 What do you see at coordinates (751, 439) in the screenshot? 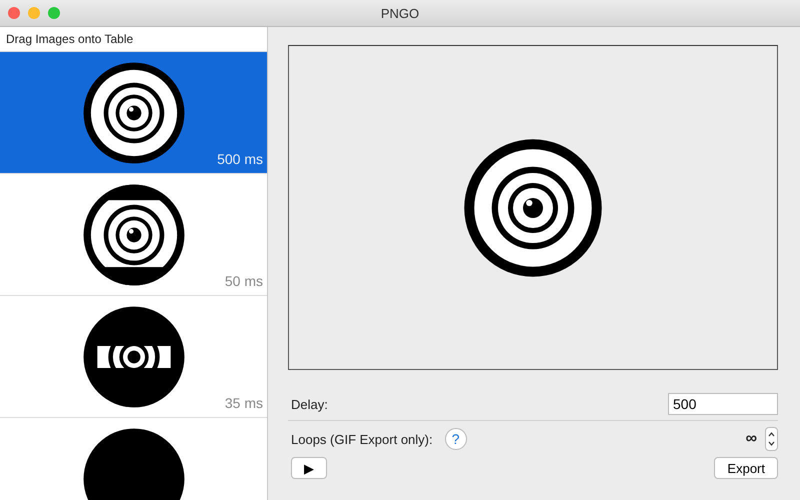
I see `loops-value: ∞` at bounding box center [751, 439].